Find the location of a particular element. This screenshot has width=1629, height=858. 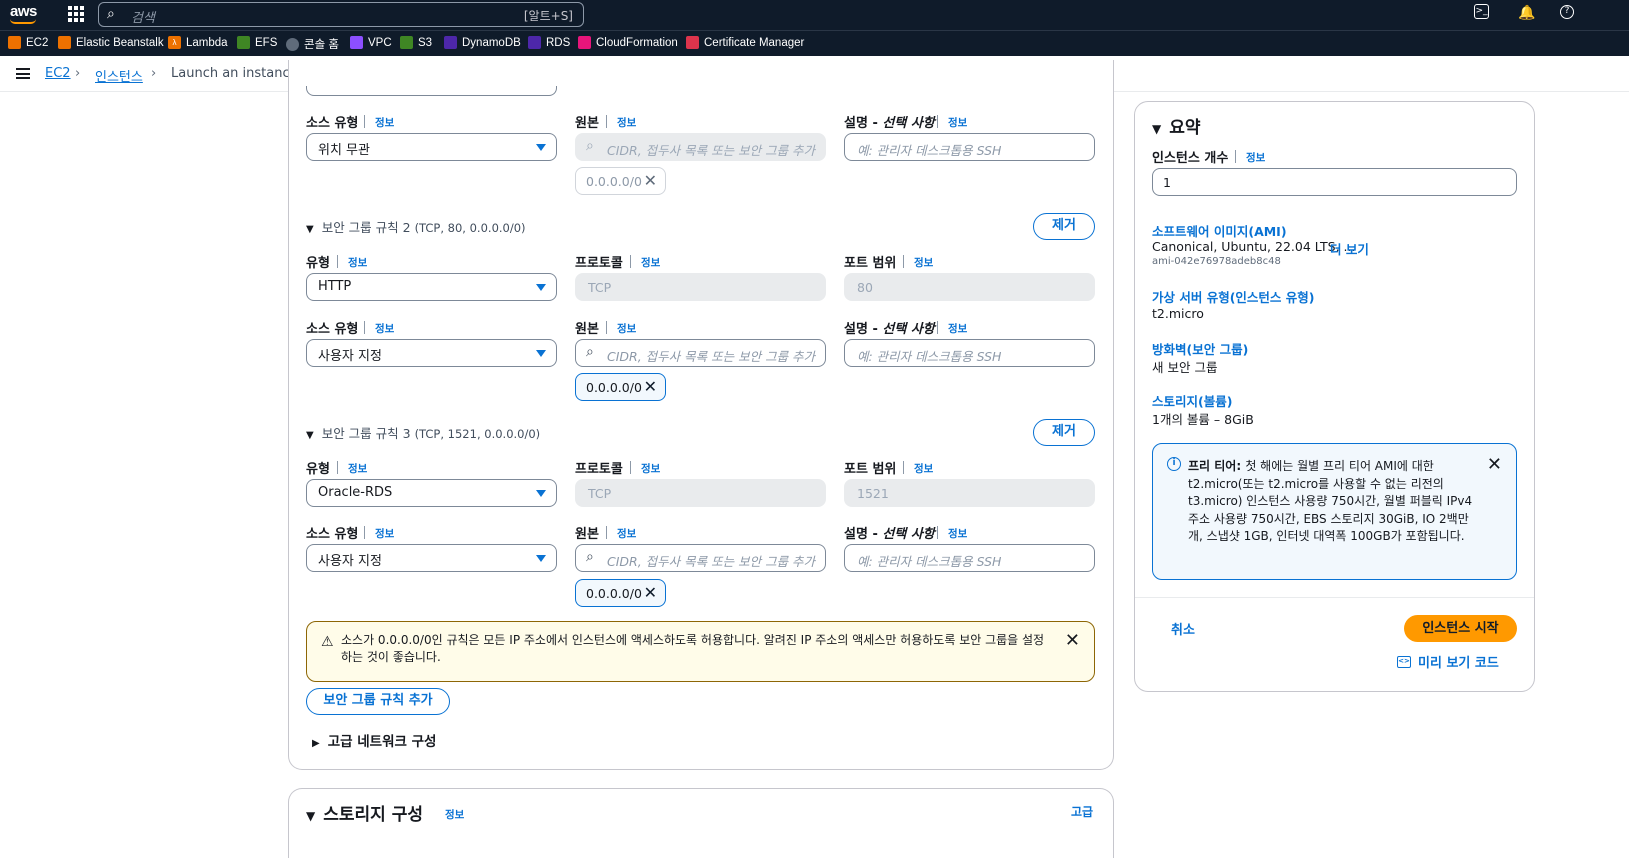

caret-down-icon: ▼ is located at coordinates (310, 229).